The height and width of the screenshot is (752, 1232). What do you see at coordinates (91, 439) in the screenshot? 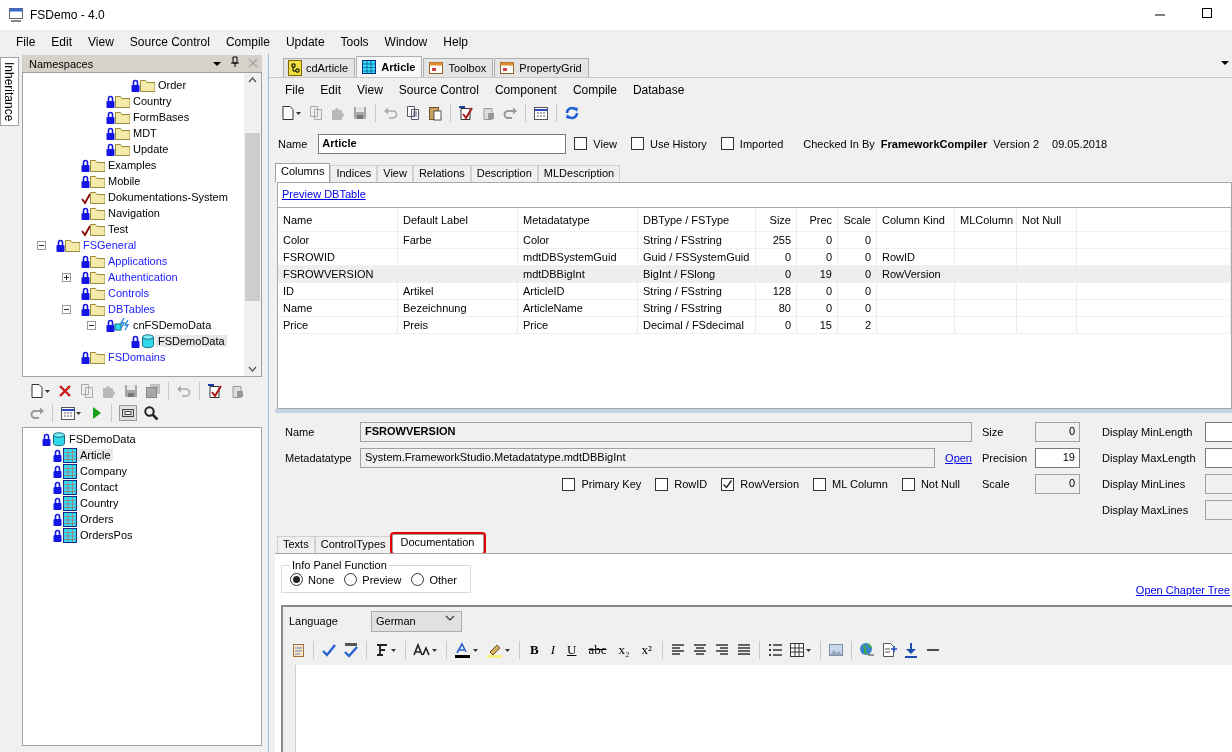
I see `tree-node: FSDemoData` at bounding box center [91, 439].